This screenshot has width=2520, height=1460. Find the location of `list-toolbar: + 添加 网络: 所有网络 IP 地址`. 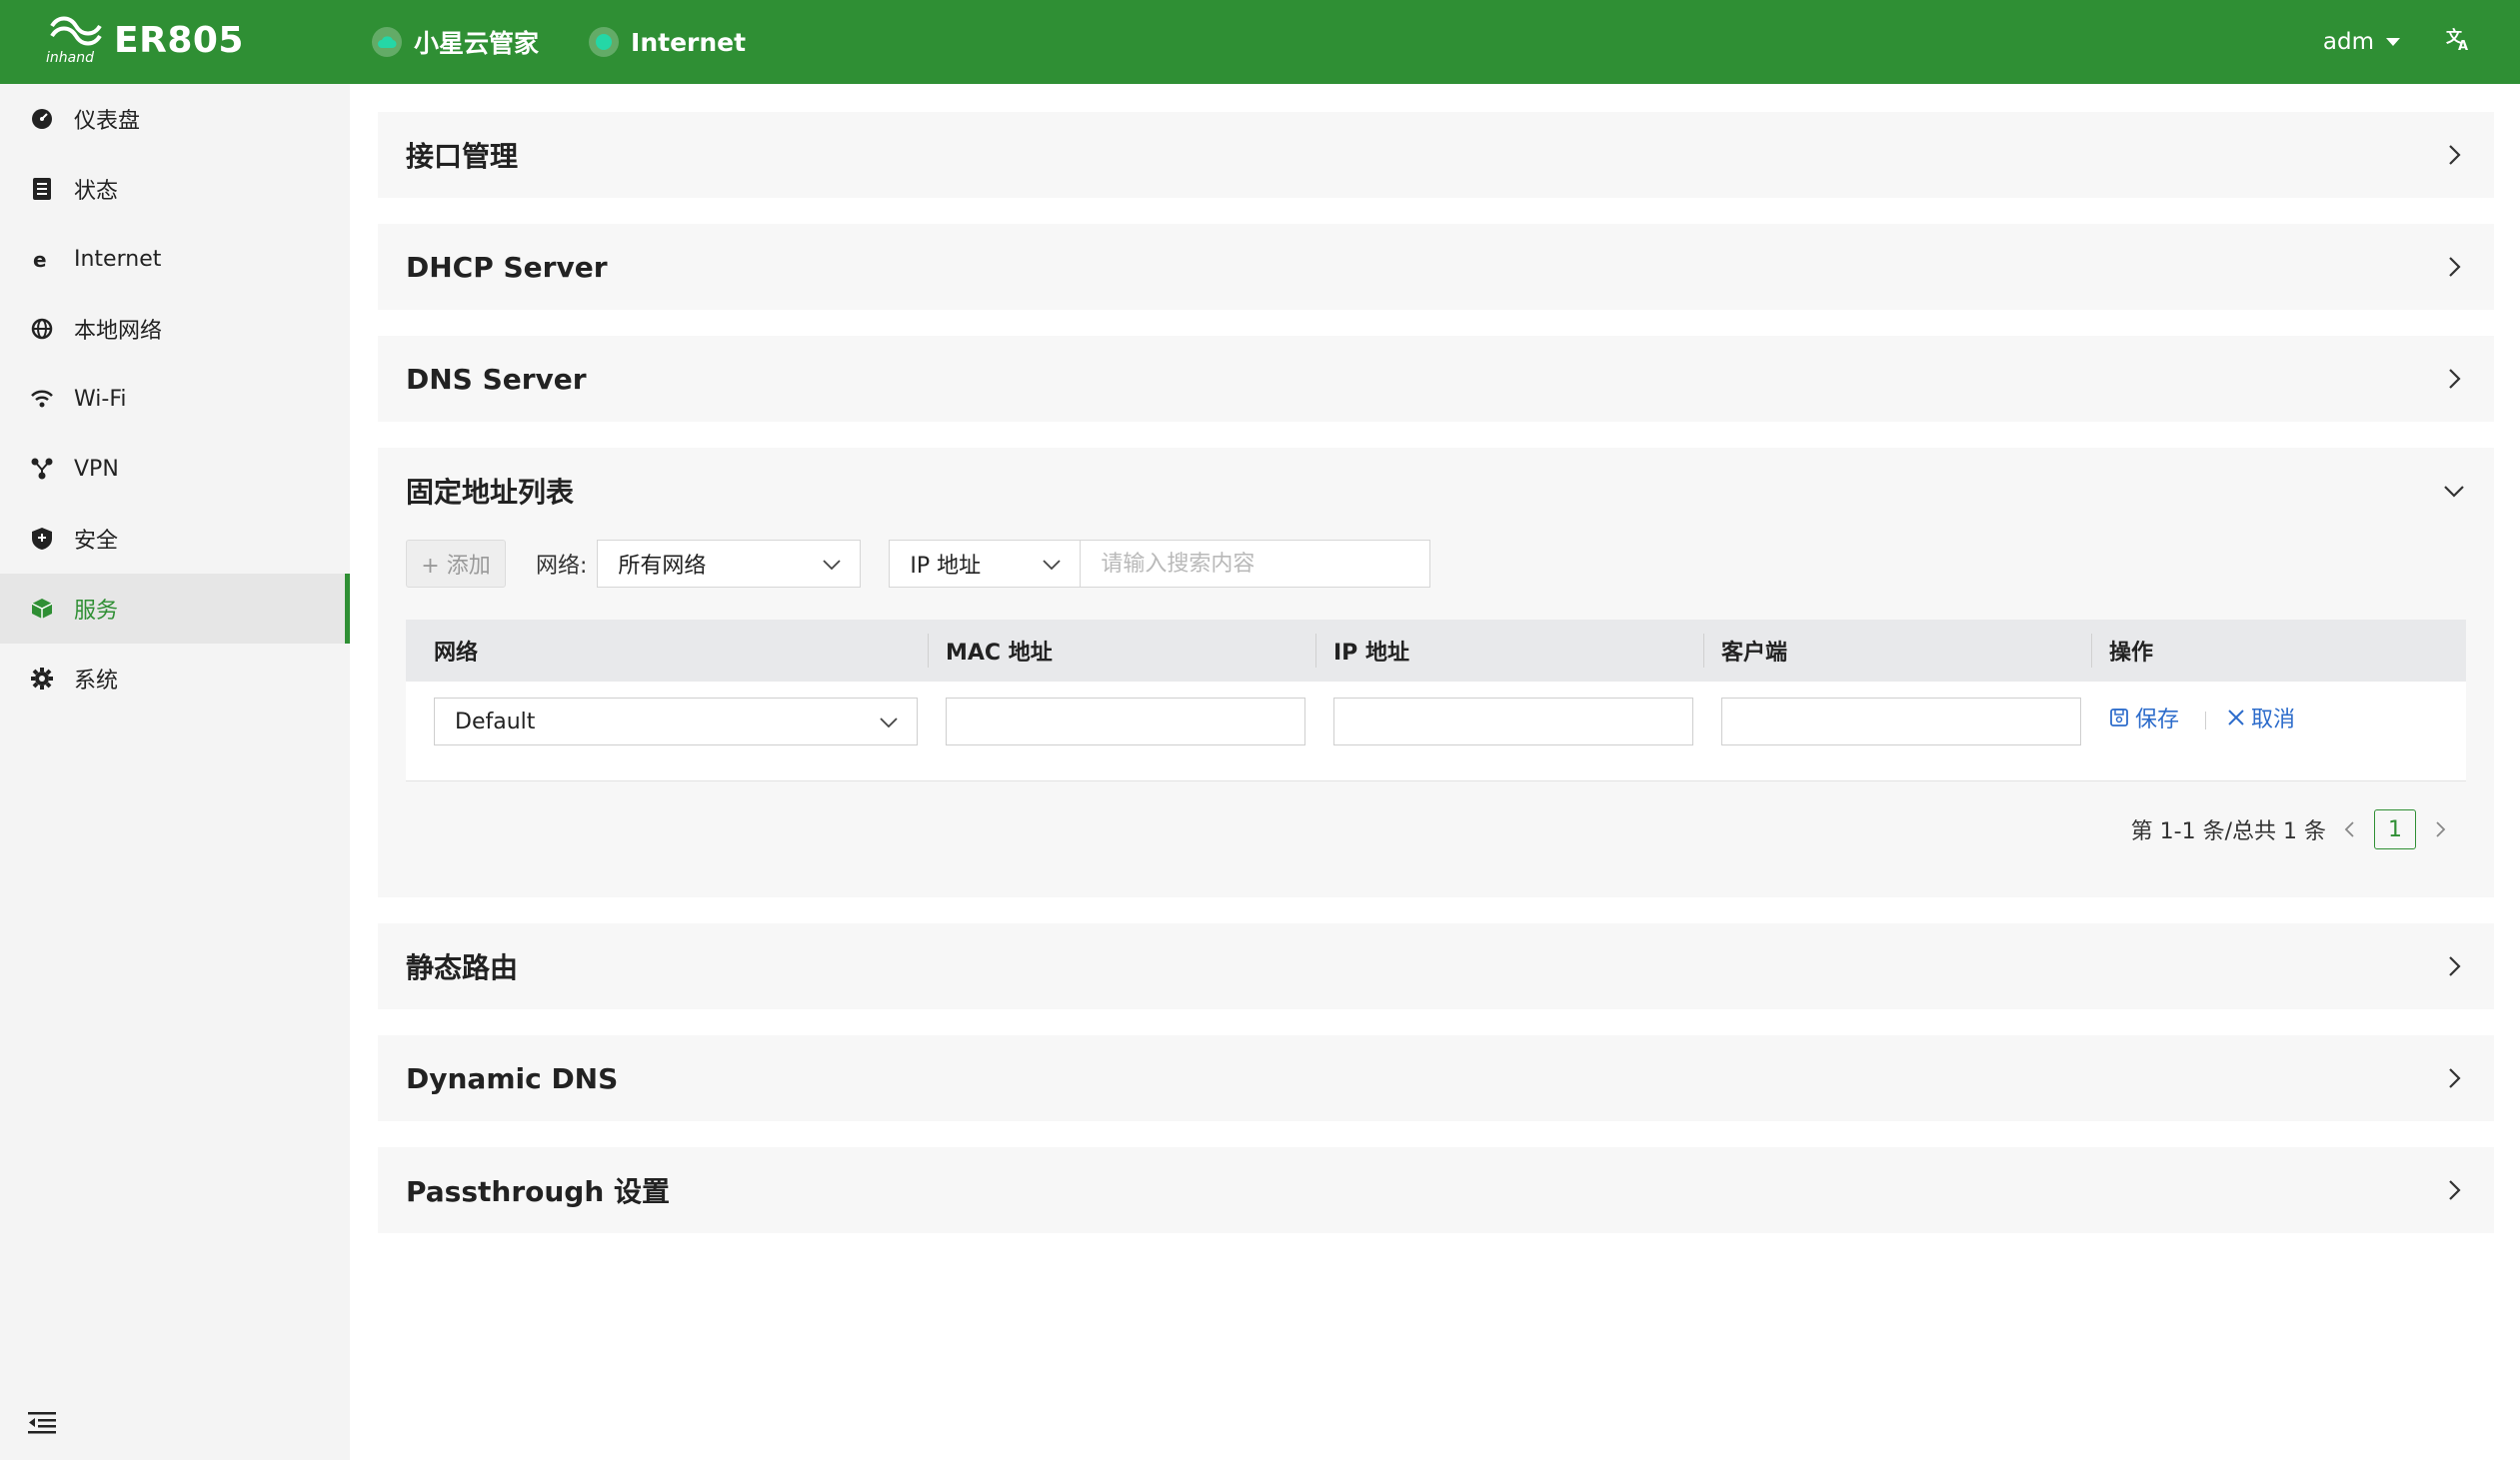

list-toolbar: + 添加 网络: 所有网络 IP 地址 is located at coordinates (919, 564).